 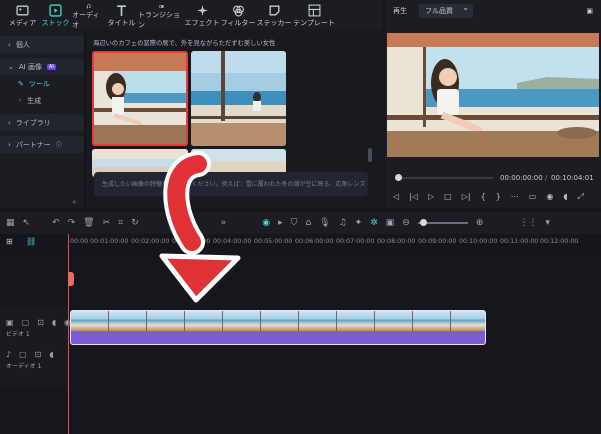 I want to click on effect-icon, so click(x=202, y=10).